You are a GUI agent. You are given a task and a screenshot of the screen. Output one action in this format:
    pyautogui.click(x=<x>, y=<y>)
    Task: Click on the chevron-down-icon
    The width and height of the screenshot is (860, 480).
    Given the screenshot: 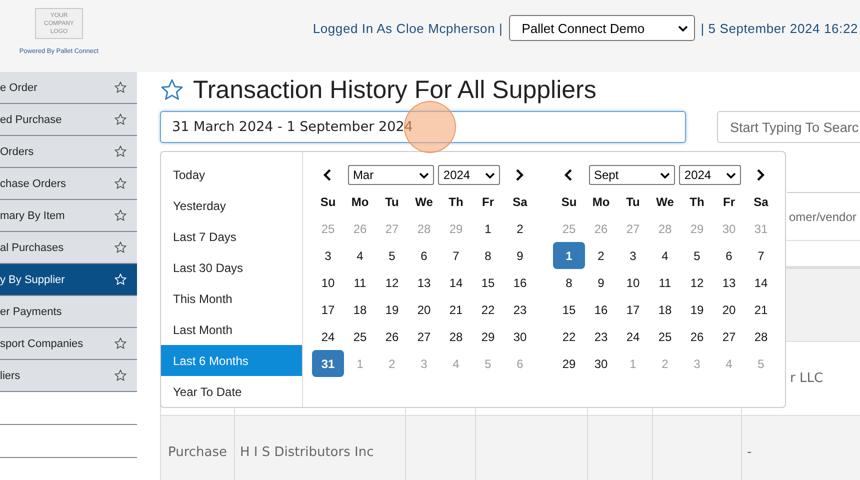 What is the action you would take?
    pyautogui.click(x=424, y=175)
    